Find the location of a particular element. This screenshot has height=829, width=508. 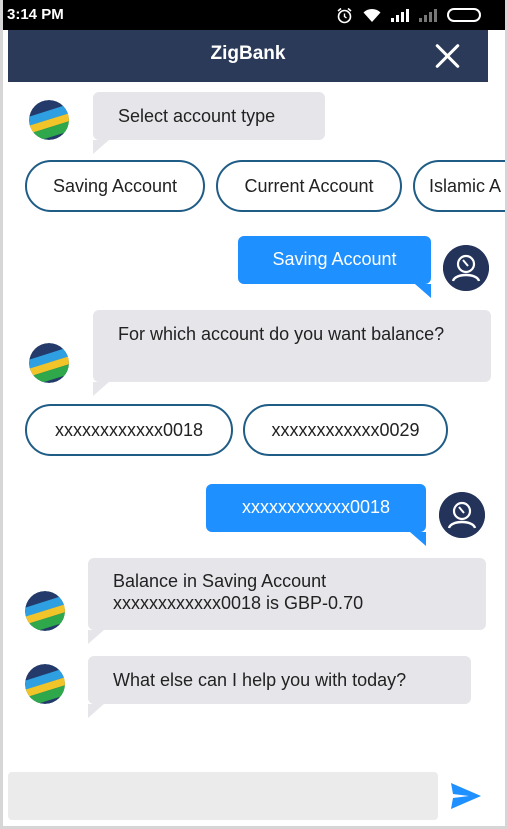

close-icon is located at coordinates (448, 56).